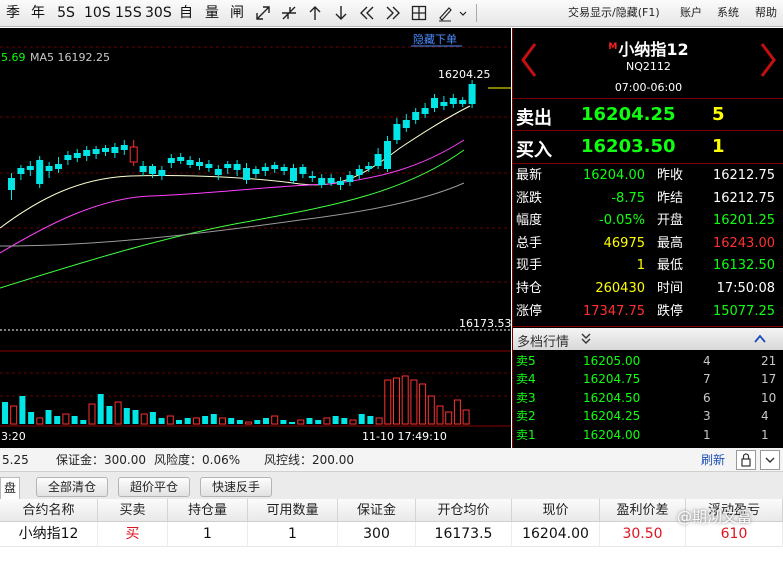 The height and width of the screenshot is (561, 783). Describe the element at coordinates (613, 46) in the screenshot. I see `market-marker: M` at that location.